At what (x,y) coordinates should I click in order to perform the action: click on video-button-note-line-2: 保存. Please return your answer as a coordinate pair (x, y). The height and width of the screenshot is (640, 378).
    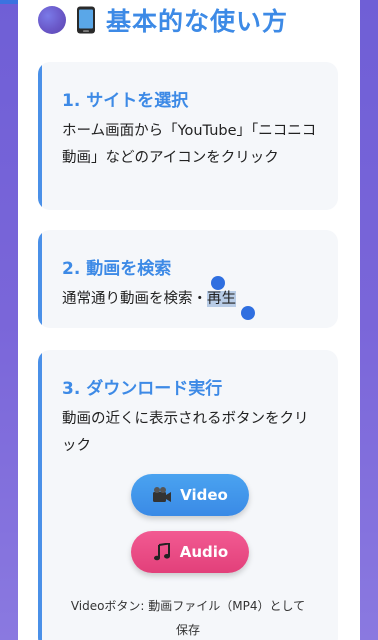
    Looking at the image, I should click on (187, 630).